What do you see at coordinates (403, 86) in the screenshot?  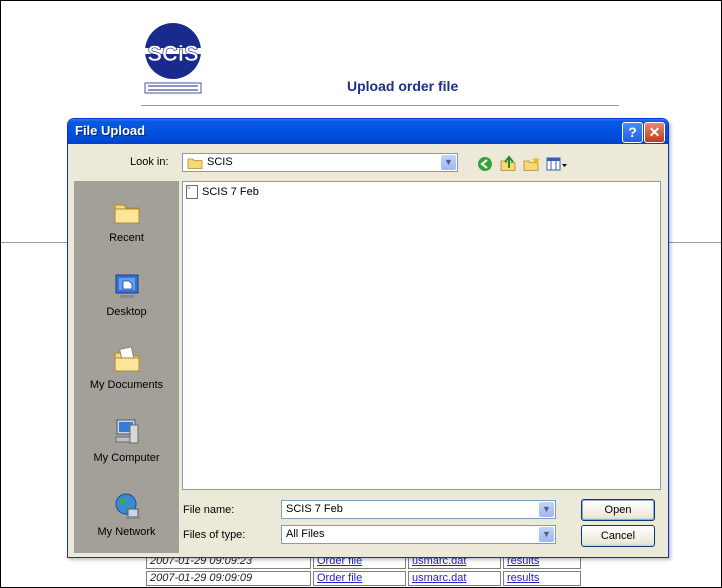 I see `page-title: Upload order file` at bounding box center [403, 86].